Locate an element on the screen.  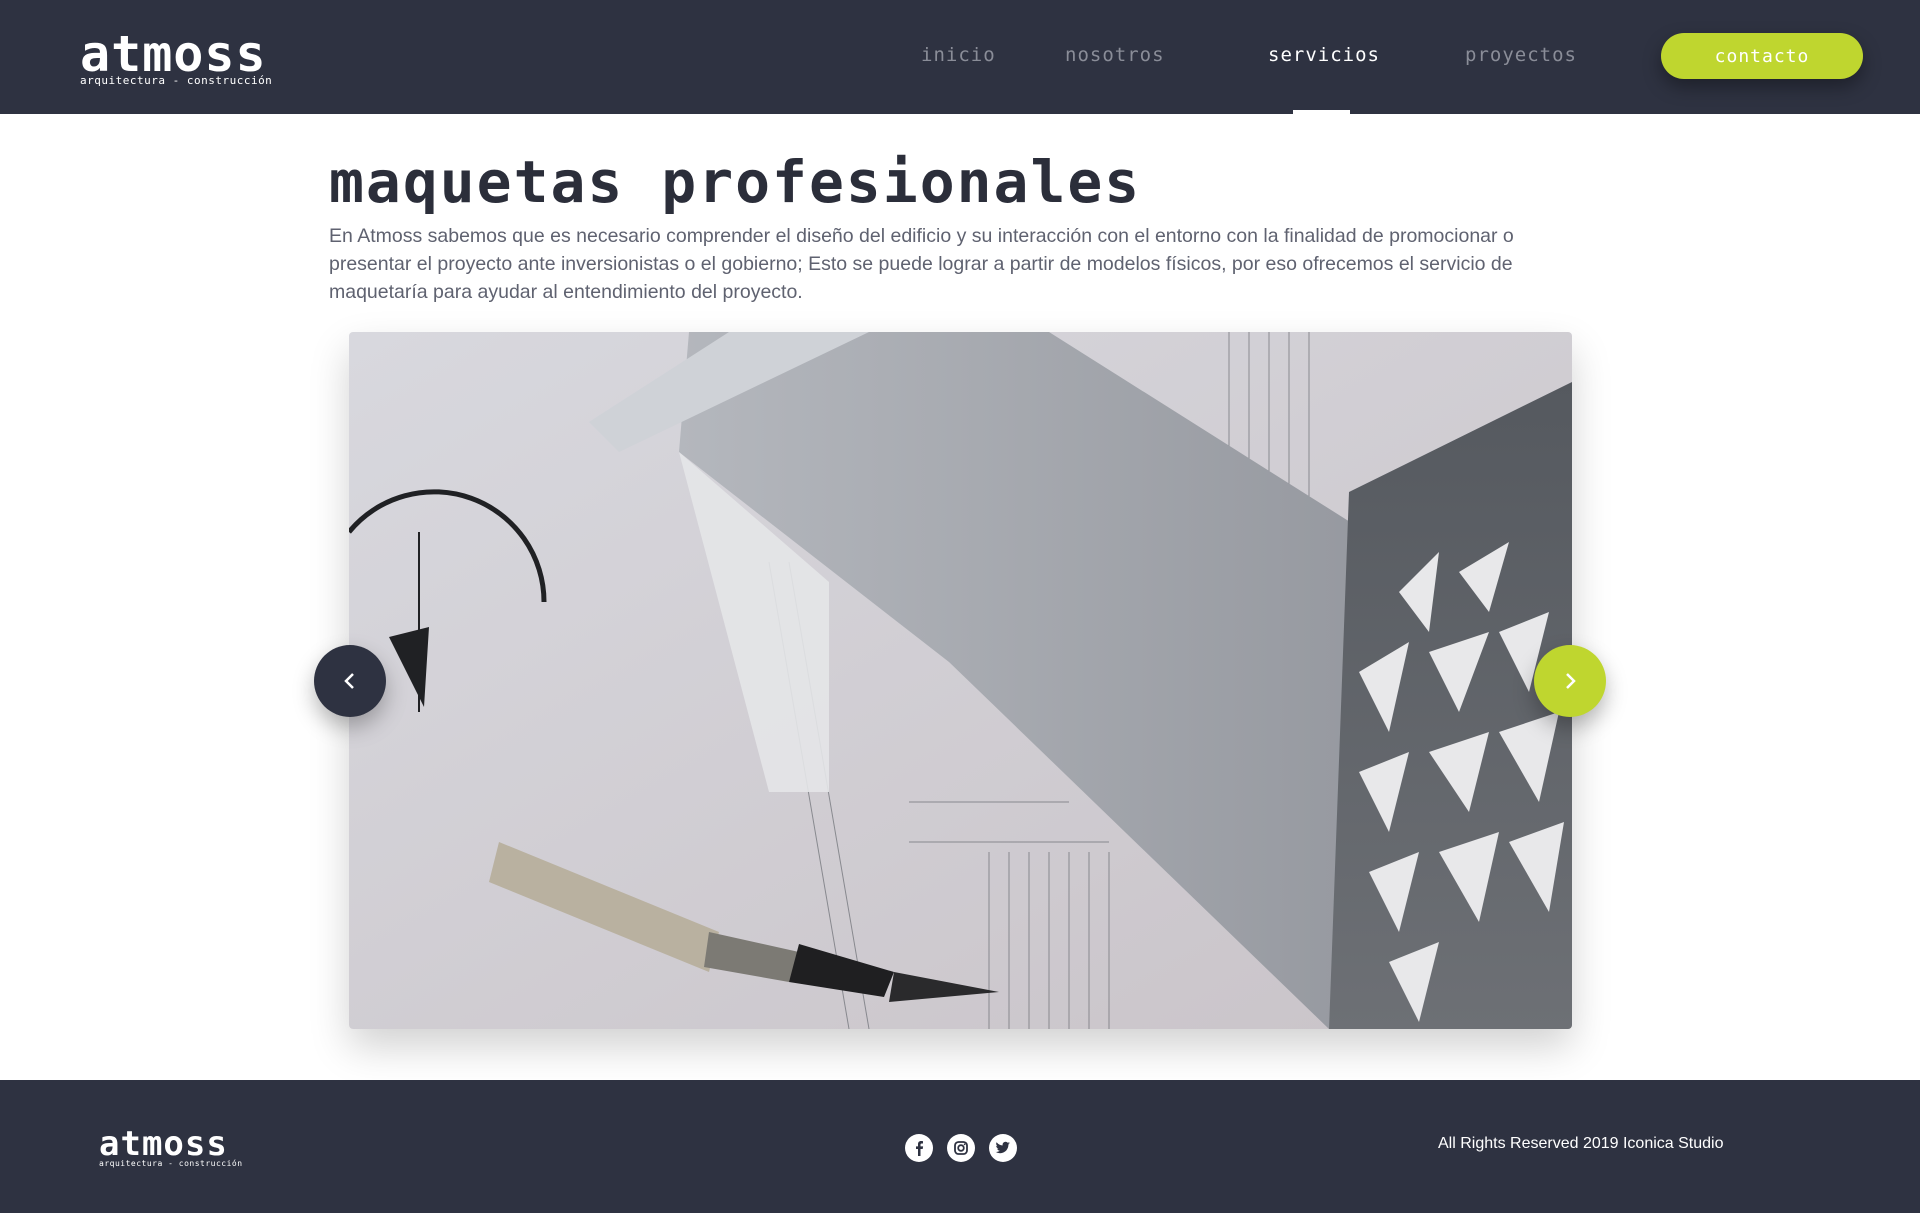
nav-item-servicios: servicios is located at coordinates (1324, 55).